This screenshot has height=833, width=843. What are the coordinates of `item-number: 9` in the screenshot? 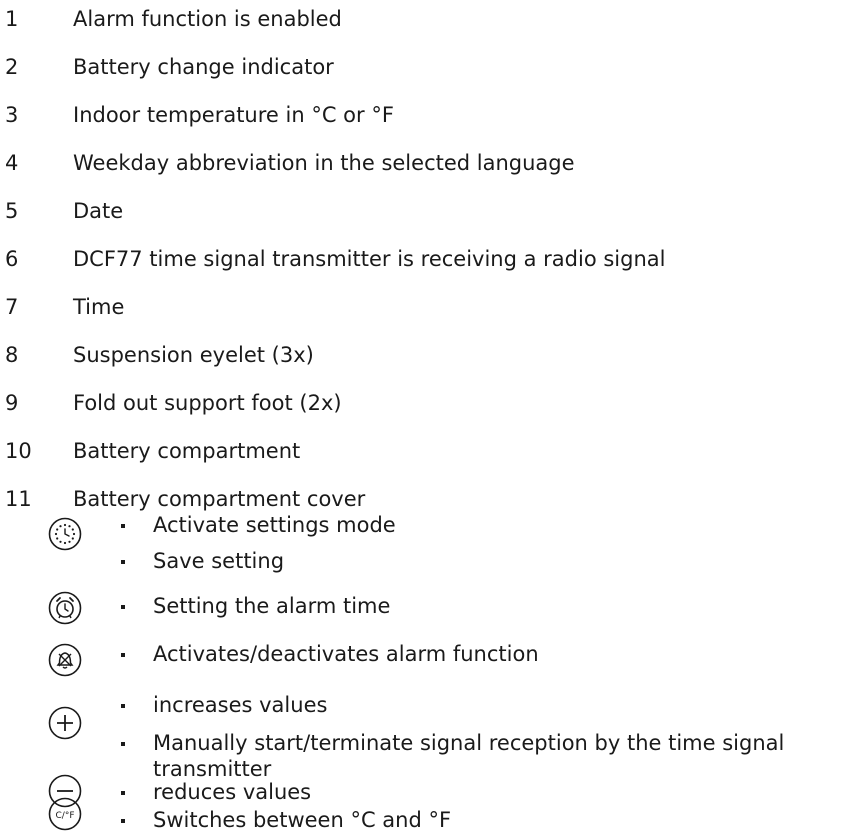 It's located at (12, 403).